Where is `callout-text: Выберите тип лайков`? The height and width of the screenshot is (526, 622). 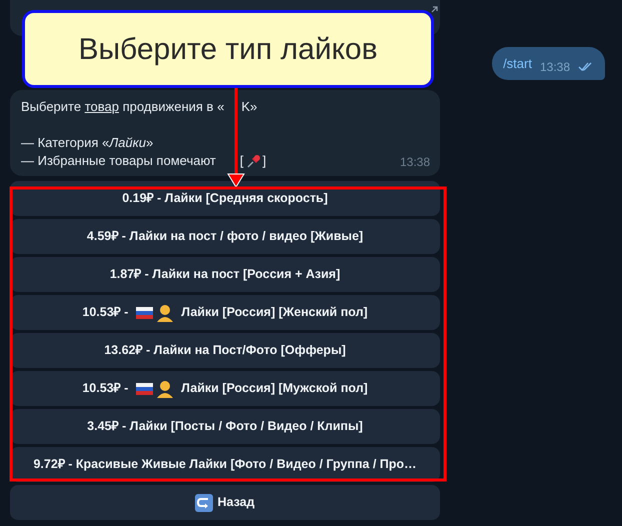
callout-text: Выберите тип лайков is located at coordinates (228, 50).